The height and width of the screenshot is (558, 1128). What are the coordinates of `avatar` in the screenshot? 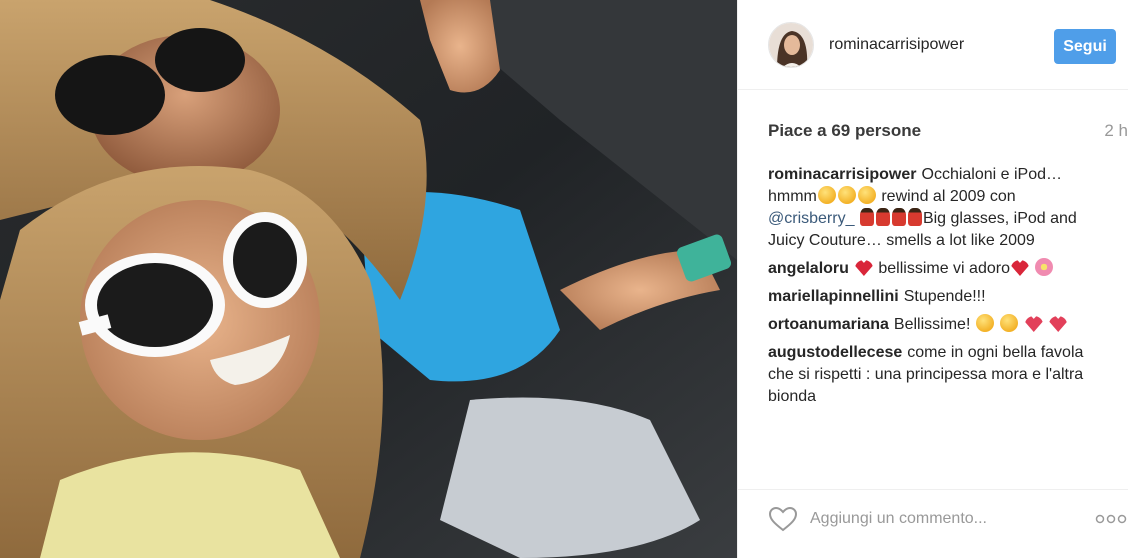 It's located at (791, 45).